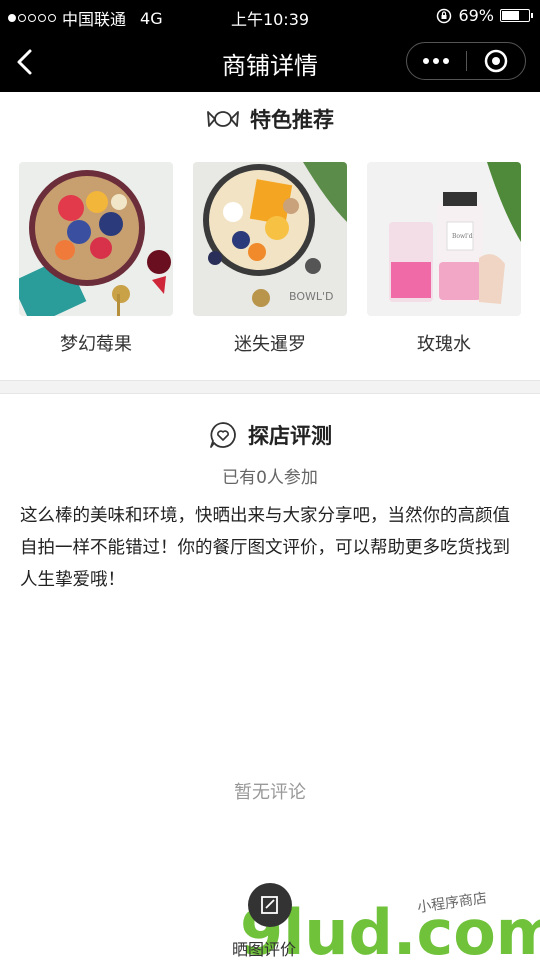 The width and height of the screenshot is (540, 960). Describe the element at coordinates (270, 344) in the screenshot. I see `product-name: 迷失暹罗` at that location.